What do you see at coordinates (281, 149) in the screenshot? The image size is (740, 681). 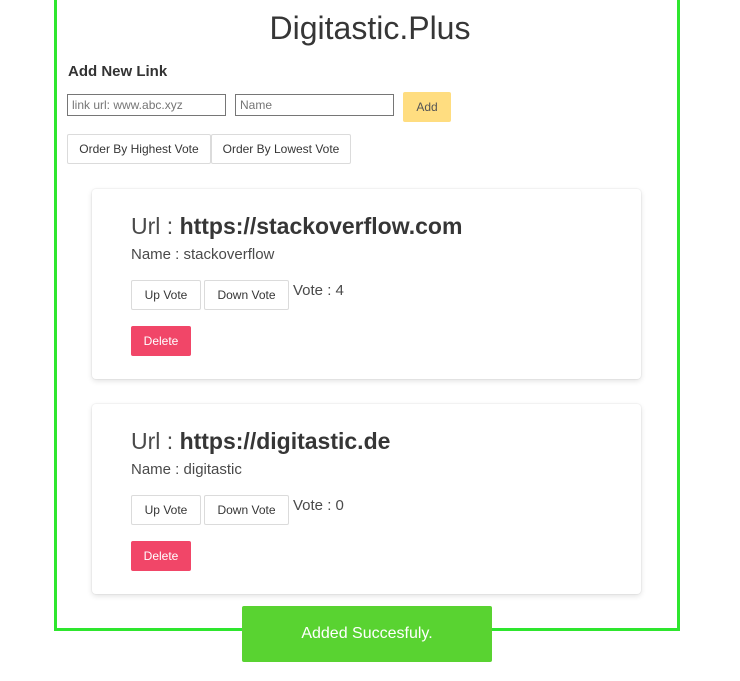 I see `order-lowest-vote-button: Order By Lowest Vote` at bounding box center [281, 149].